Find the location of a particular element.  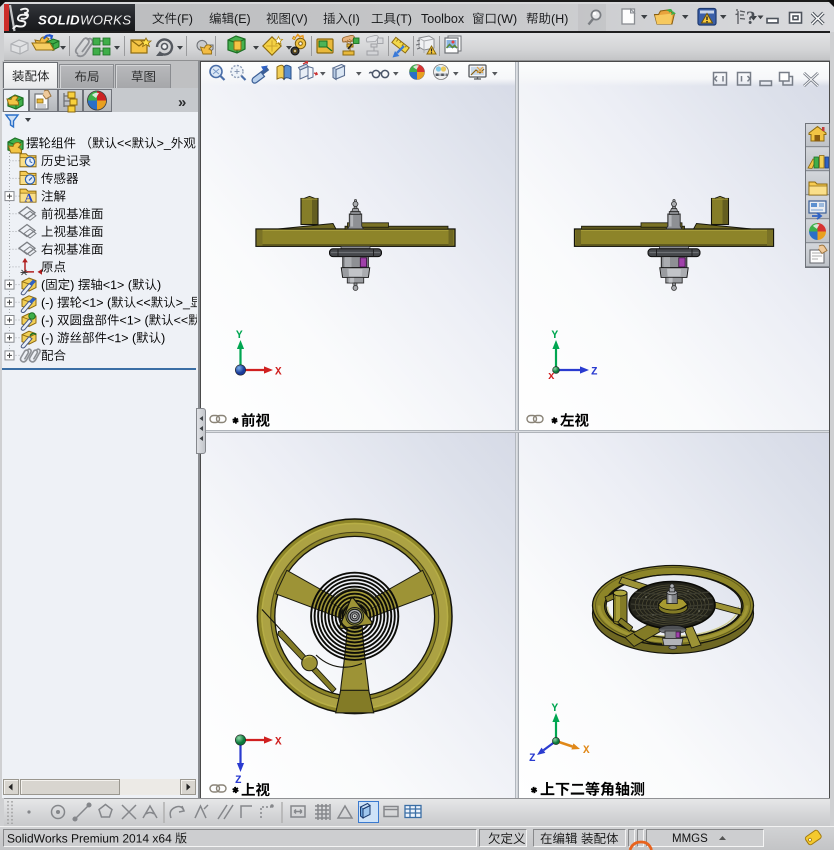

svg-text: x is located at coordinates (551, 377).